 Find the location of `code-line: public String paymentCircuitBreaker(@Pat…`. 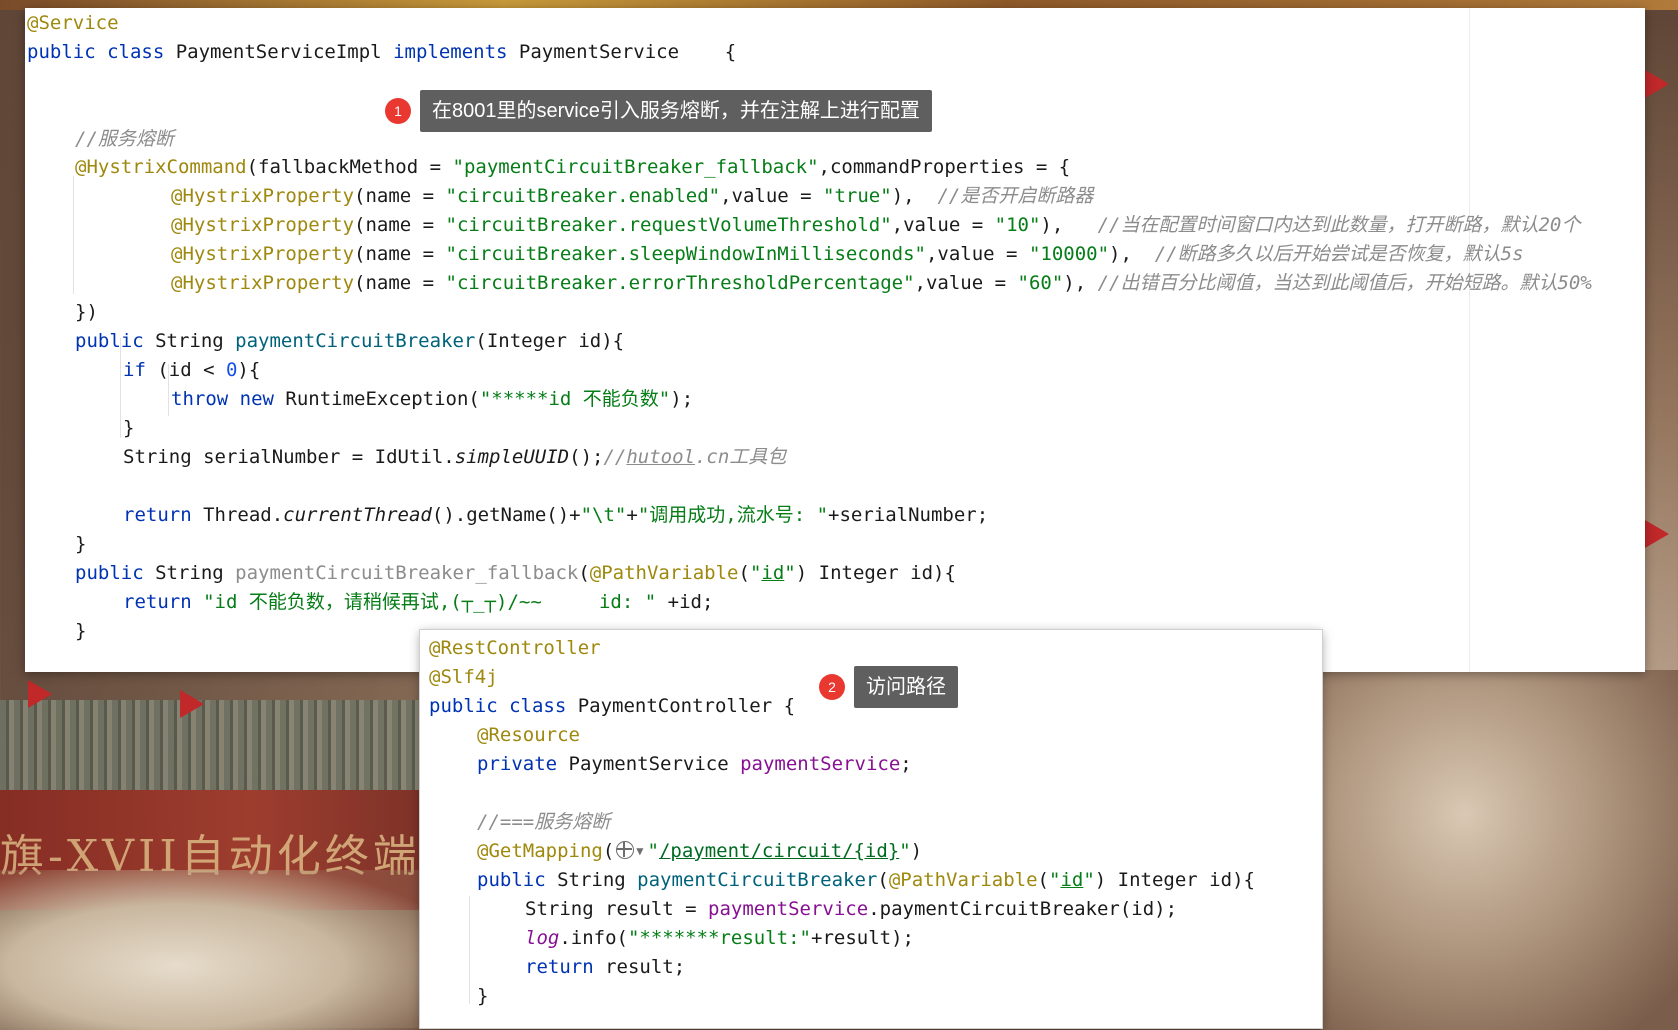

code-line: public String paymentCircuitBreaker(@Pat… is located at coordinates (866, 880).